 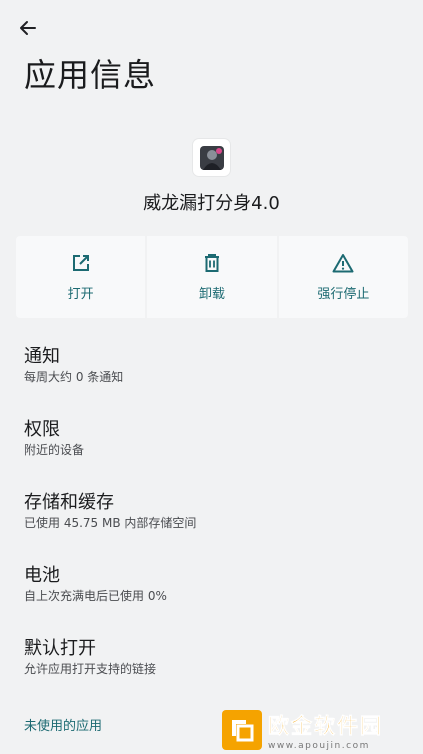 What do you see at coordinates (211, 514) in the screenshot?
I see `storage-item: 存储和缓存 已使用 45.75 MB 内部存储空间` at bounding box center [211, 514].